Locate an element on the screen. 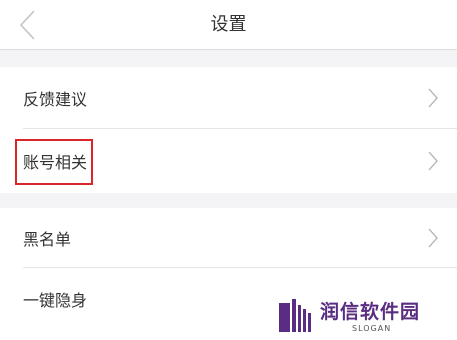 This screenshot has width=457, height=340. highlight-box is located at coordinates (54, 162).